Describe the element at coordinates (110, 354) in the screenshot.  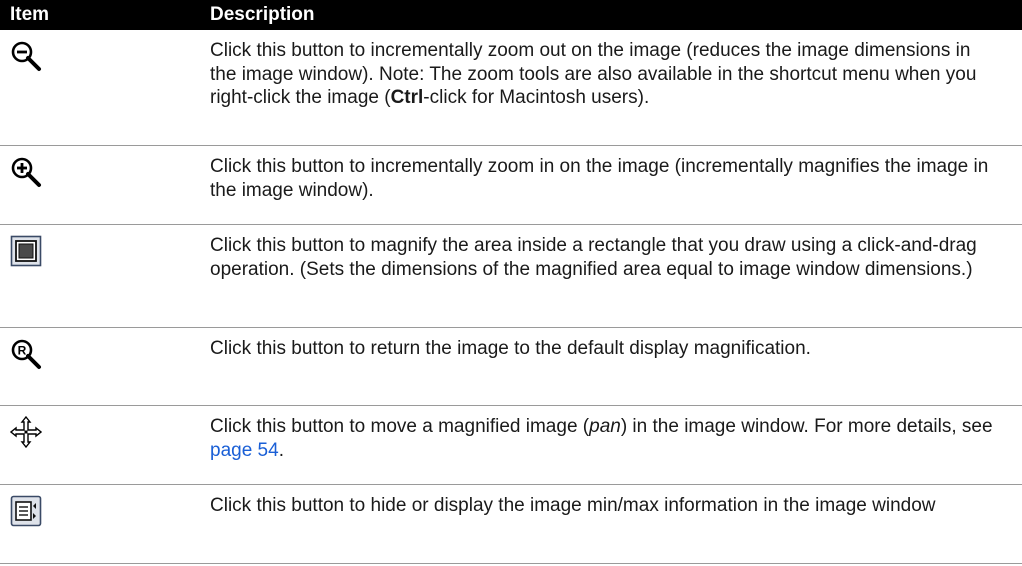
I see `zoom-reset-icon: R` at that location.